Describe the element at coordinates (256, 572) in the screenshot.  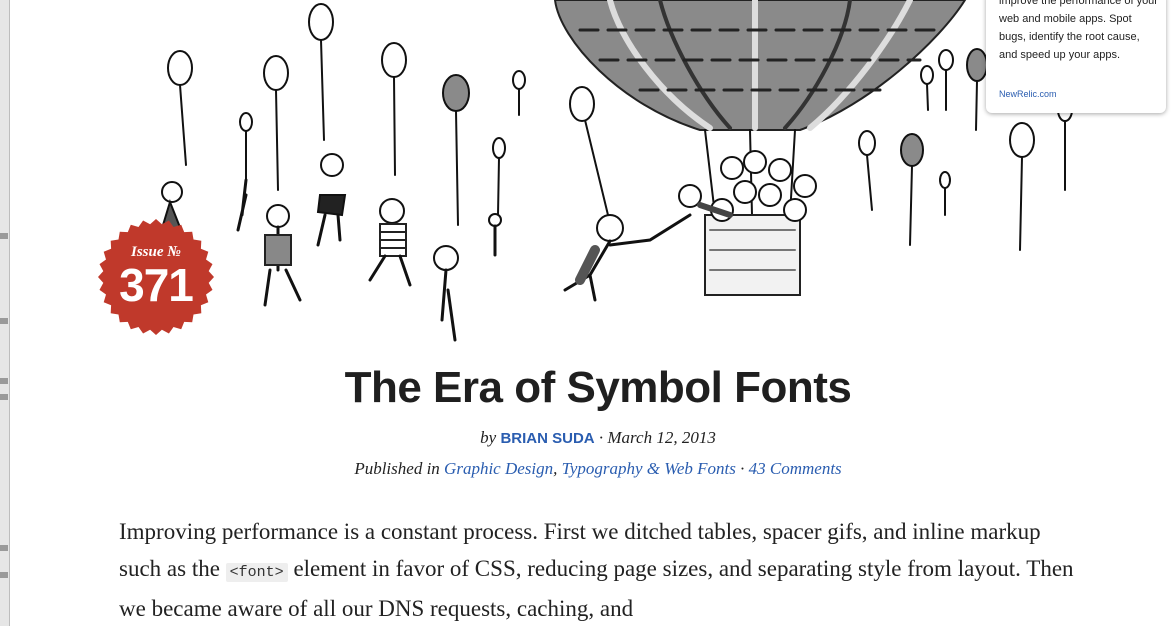
I see `font-element-code: <font>` at that location.